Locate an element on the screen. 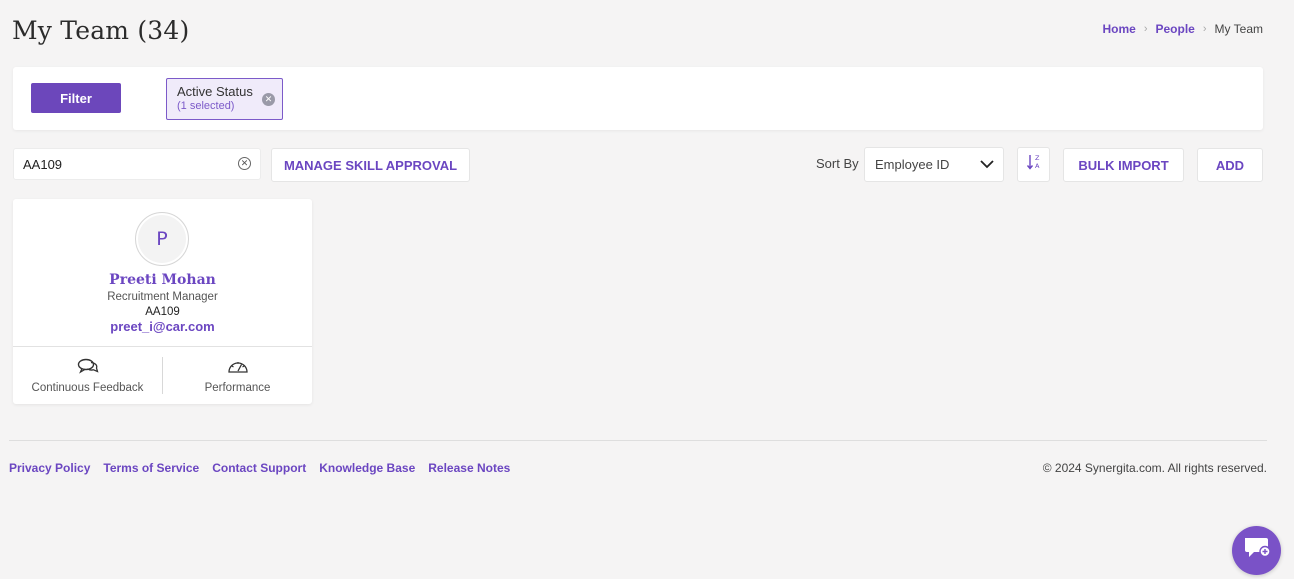  page-title: My Team (34) is located at coordinates (101, 30).